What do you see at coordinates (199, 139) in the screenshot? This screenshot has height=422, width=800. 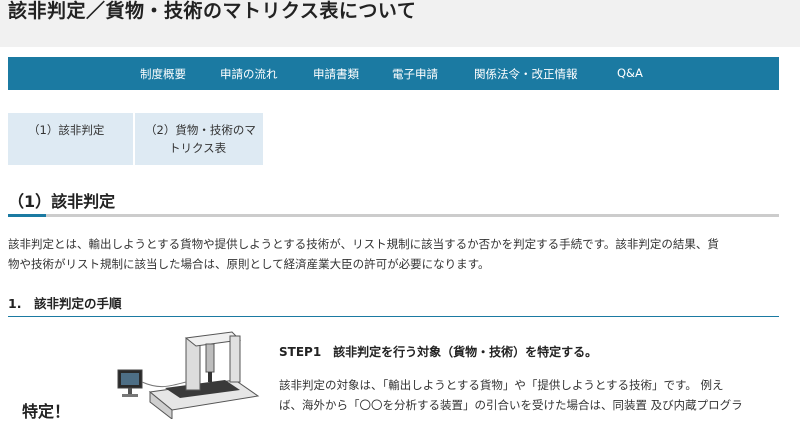 I see `tab-matrix: （2）貨物・技術のマ トリクス表` at bounding box center [199, 139].